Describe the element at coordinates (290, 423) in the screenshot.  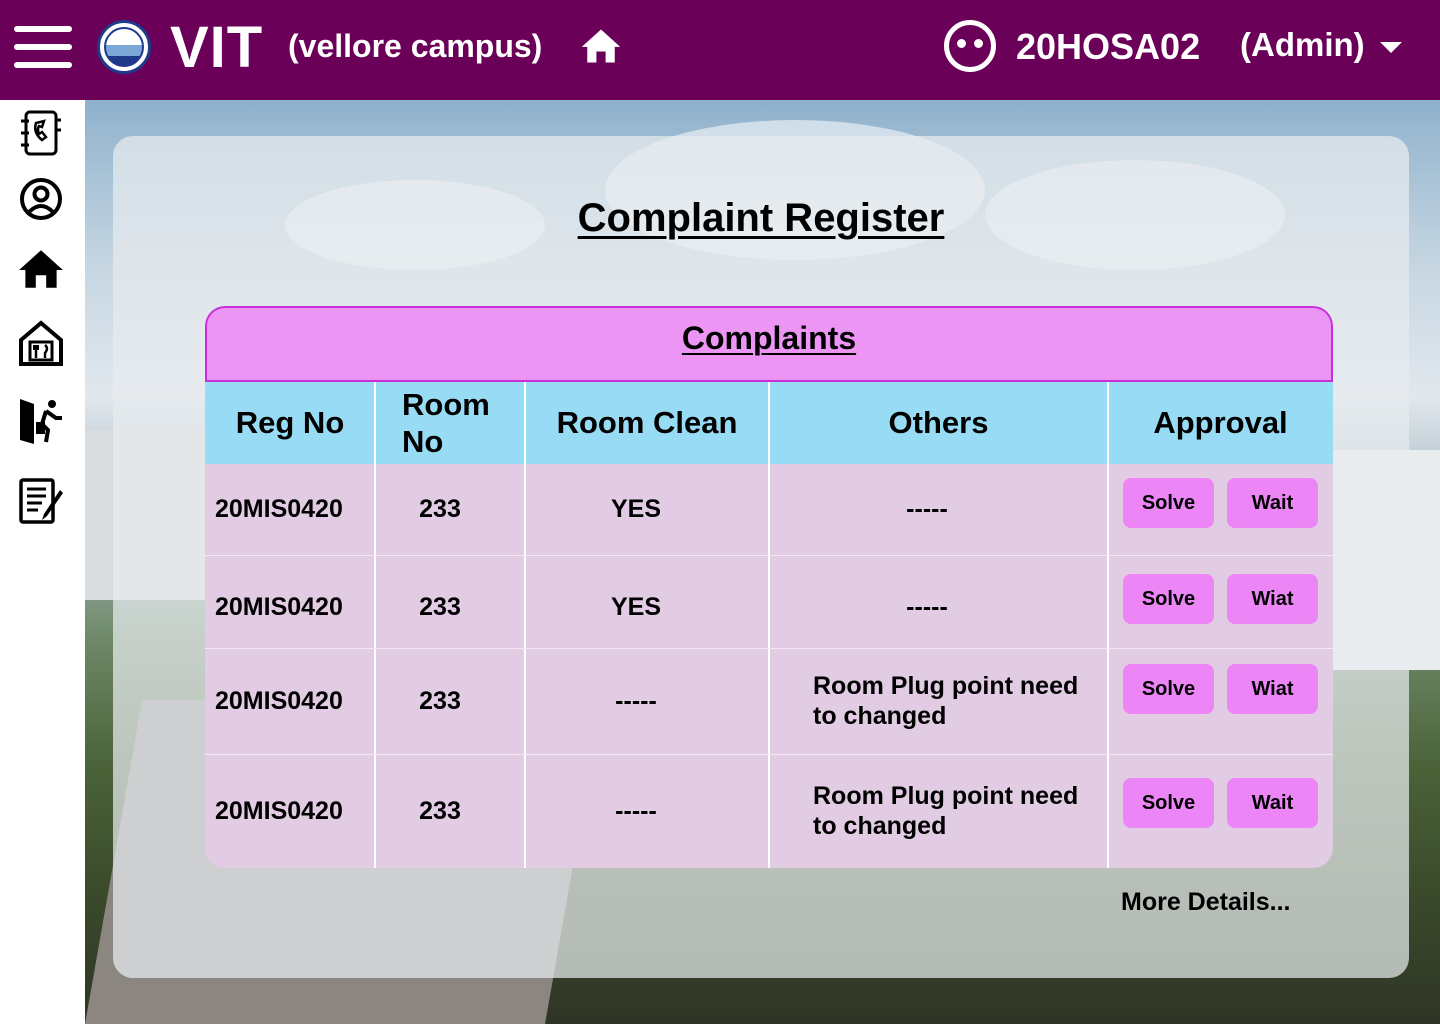
I see `column-header-reg-no: Reg No` at that location.